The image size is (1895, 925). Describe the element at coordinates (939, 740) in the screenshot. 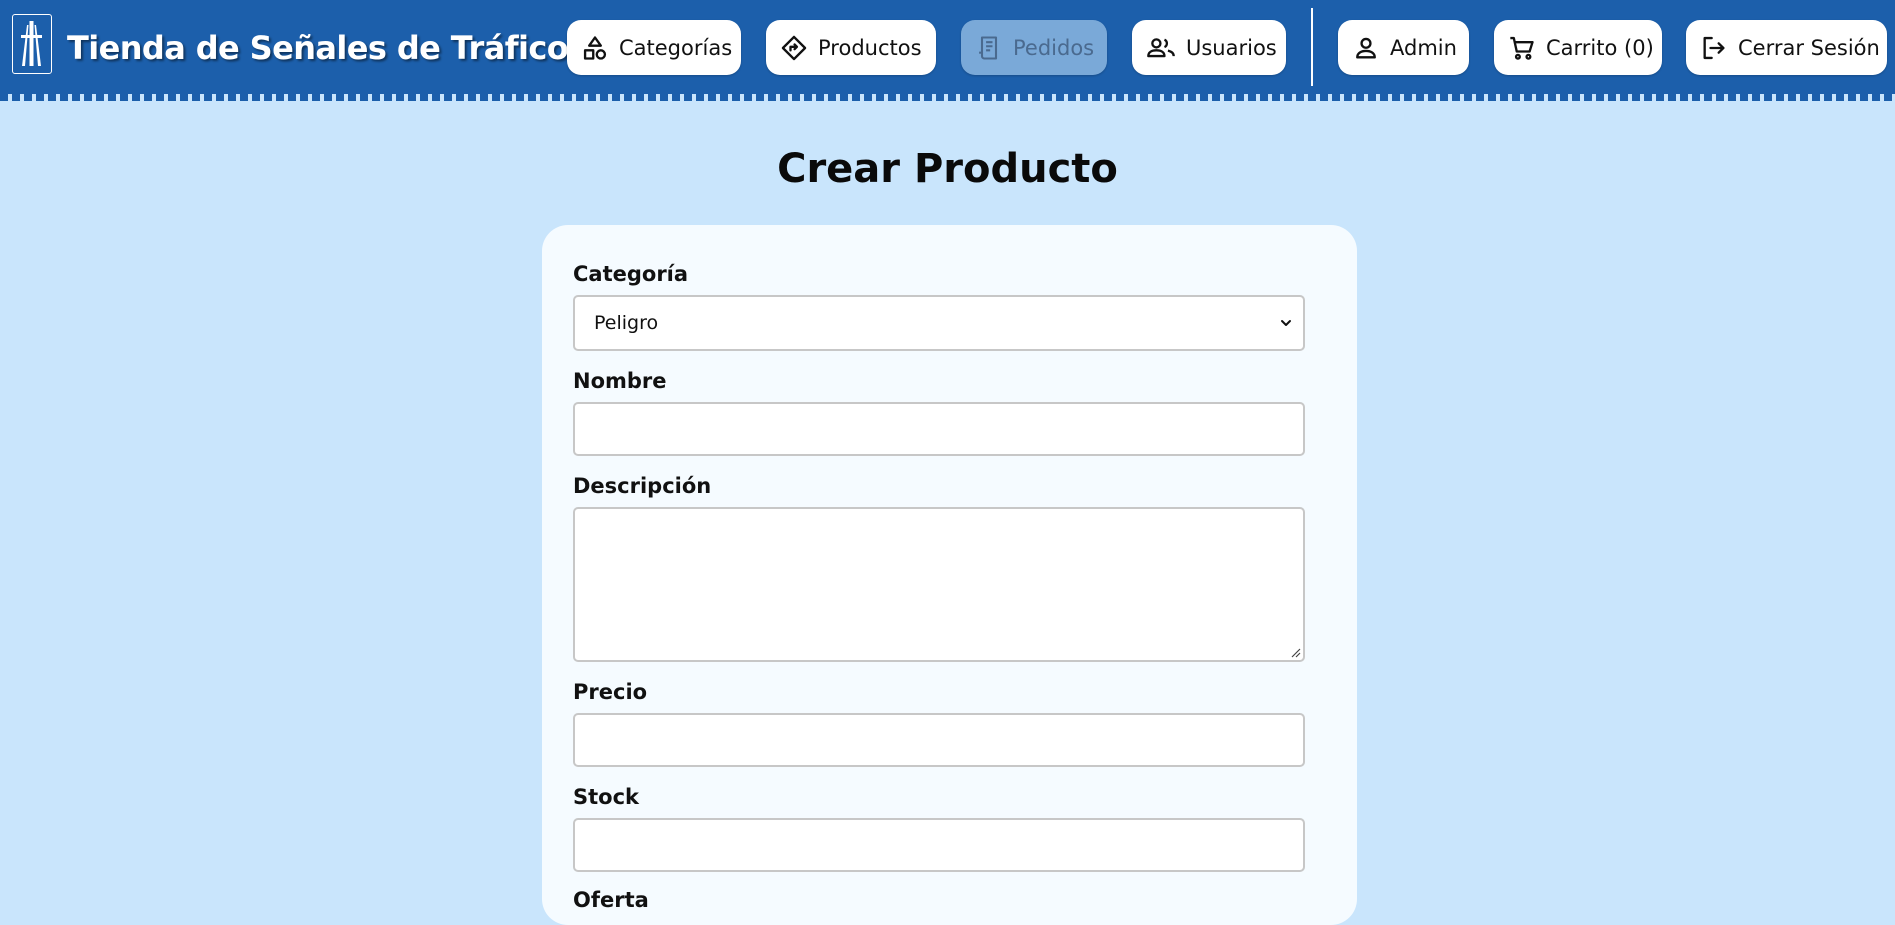

I see `precio-input` at that location.